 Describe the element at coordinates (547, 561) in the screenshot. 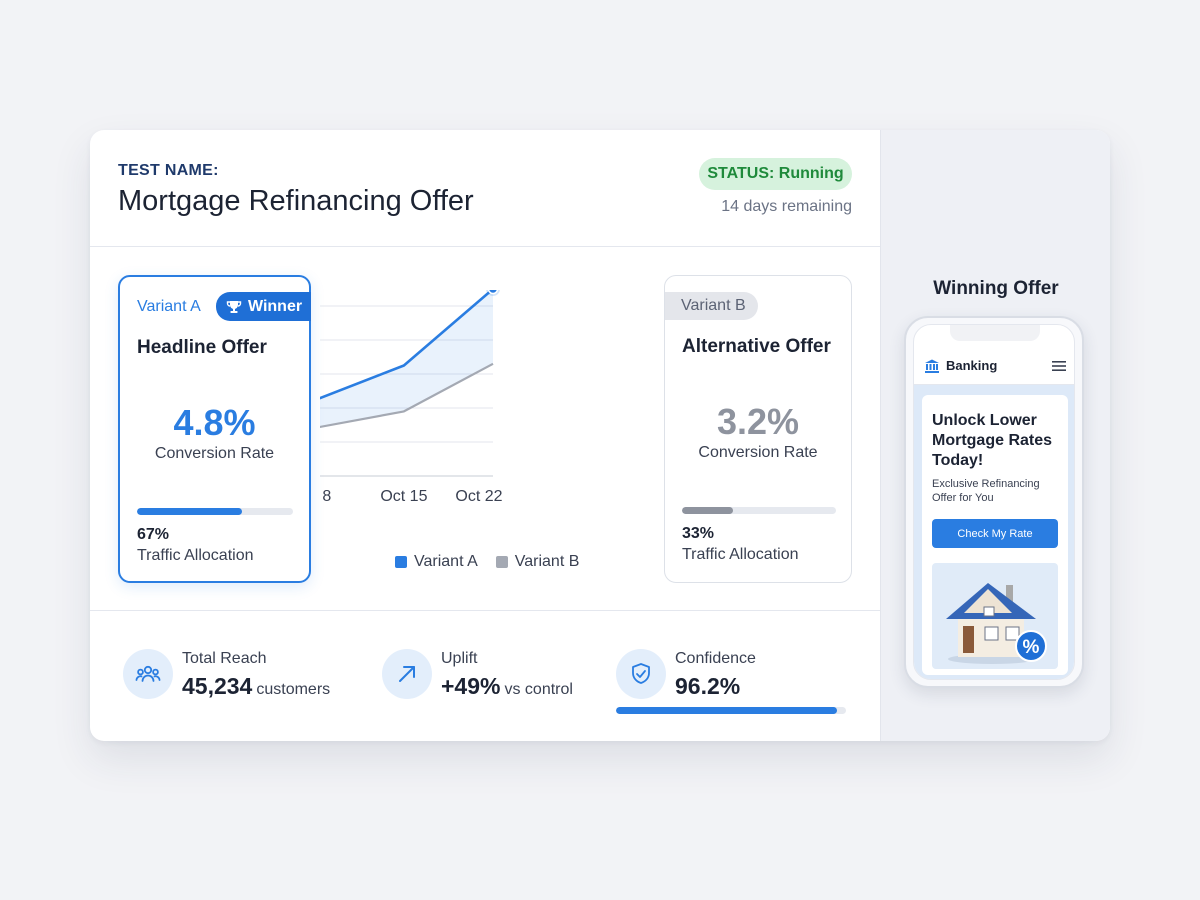

I see `legend-label-b: Variant B` at that location.